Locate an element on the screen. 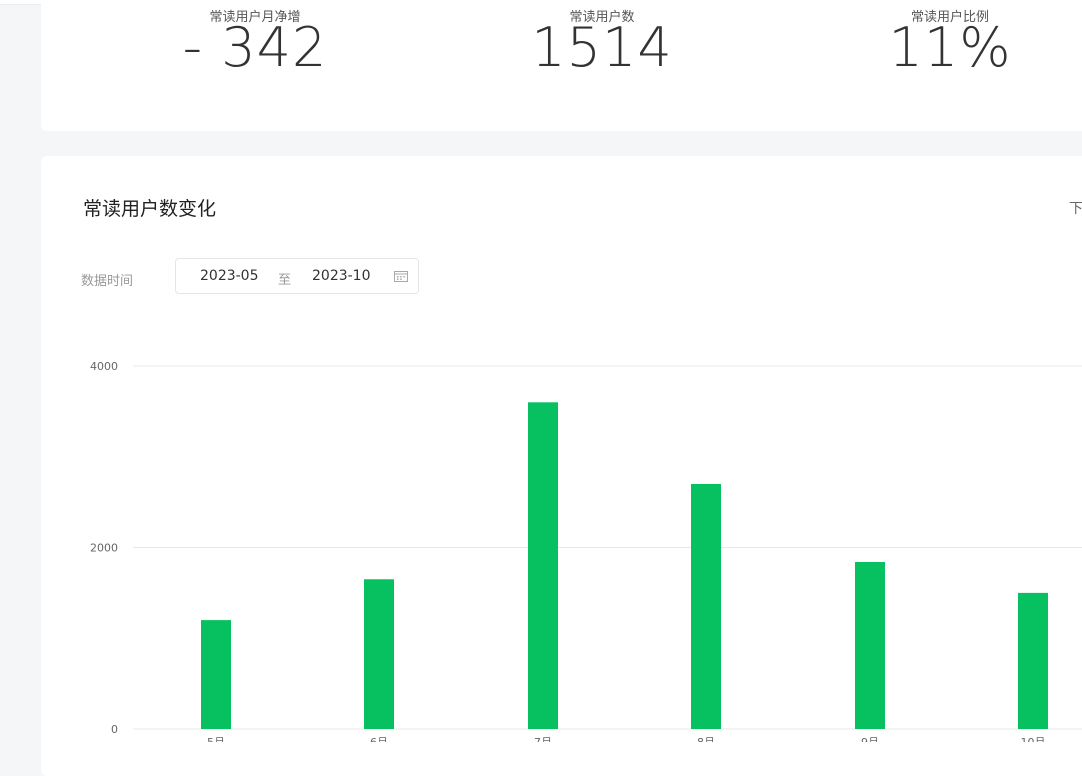  x-tick-label: 7月 is located at coordinates (543, 739).